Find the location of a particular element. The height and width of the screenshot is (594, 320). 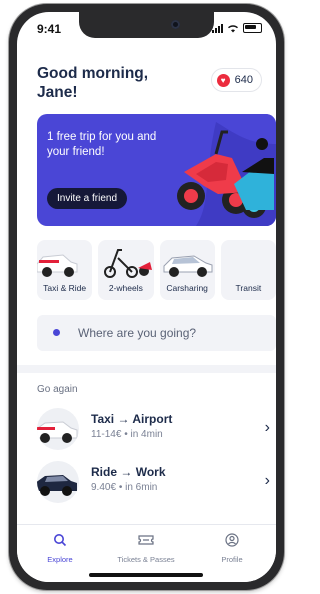

route-from: Taxi is located at coordinates (103, 419).